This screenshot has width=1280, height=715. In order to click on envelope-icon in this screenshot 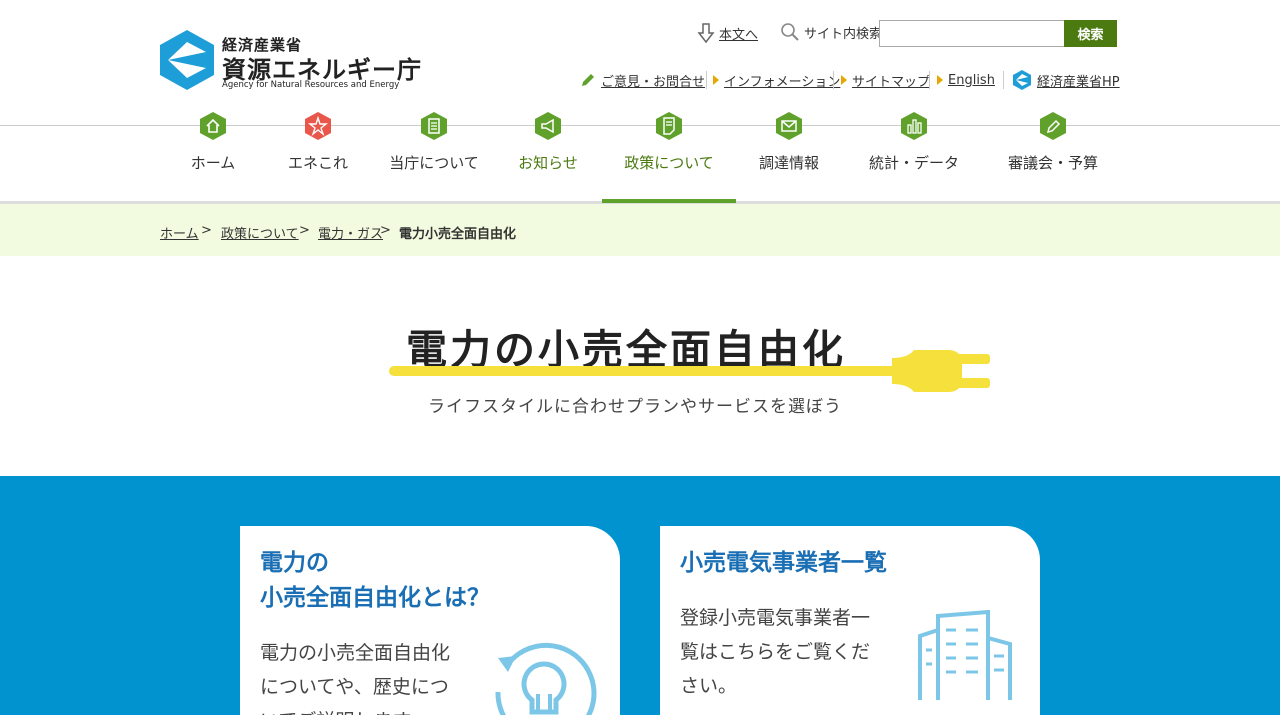, I will do `click(789, 126)`.